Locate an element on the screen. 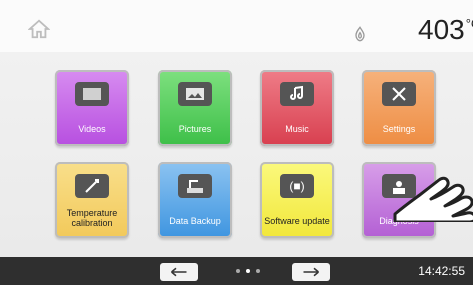  software-update-tile: (■) Software update is located at coordinates (297, 200).